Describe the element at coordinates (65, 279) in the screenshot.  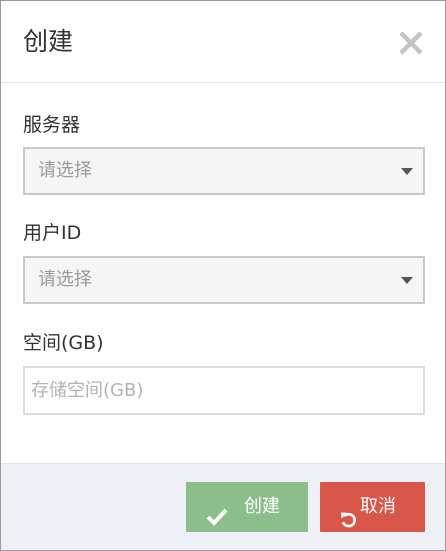
I see `user-id-select-value: 请选择` at that location.